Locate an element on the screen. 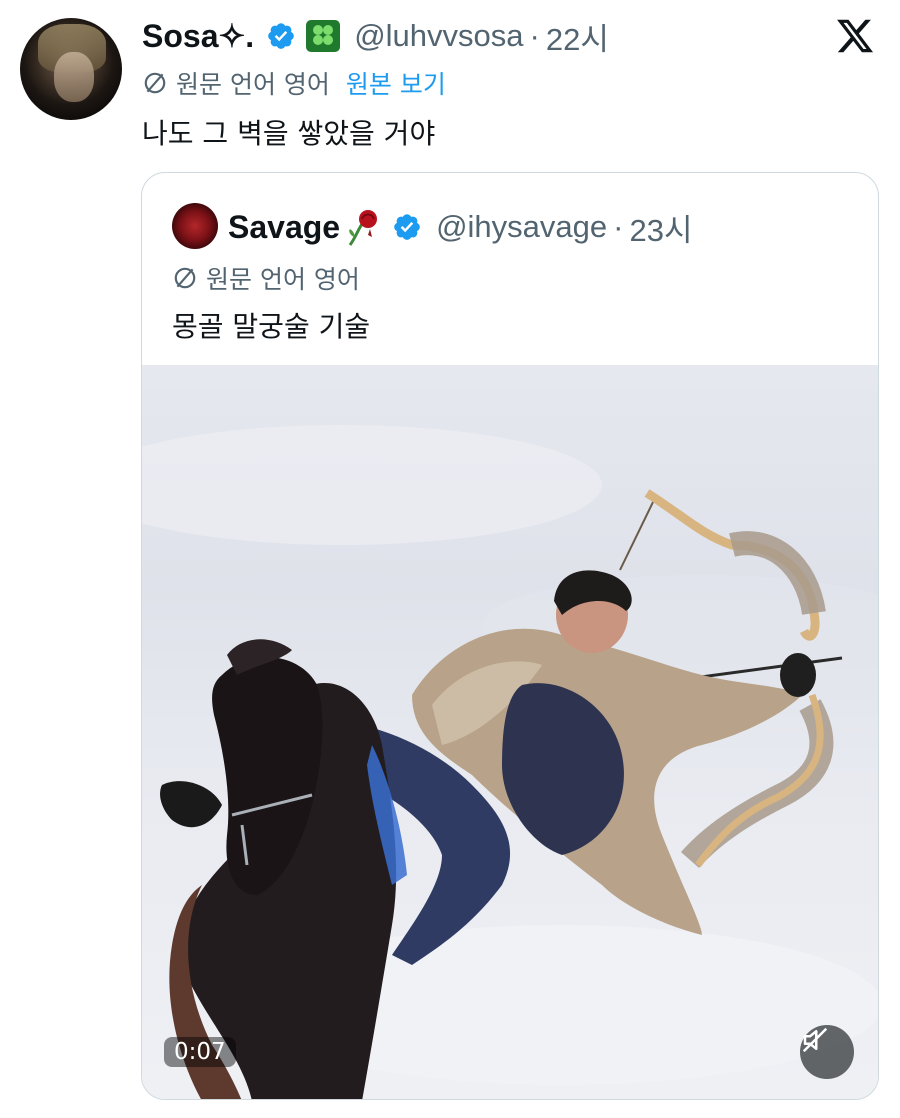 The width and height of the screenshot is (900, 1118). quoted-author-display-name: Savage is located at coordinates (284, 227).